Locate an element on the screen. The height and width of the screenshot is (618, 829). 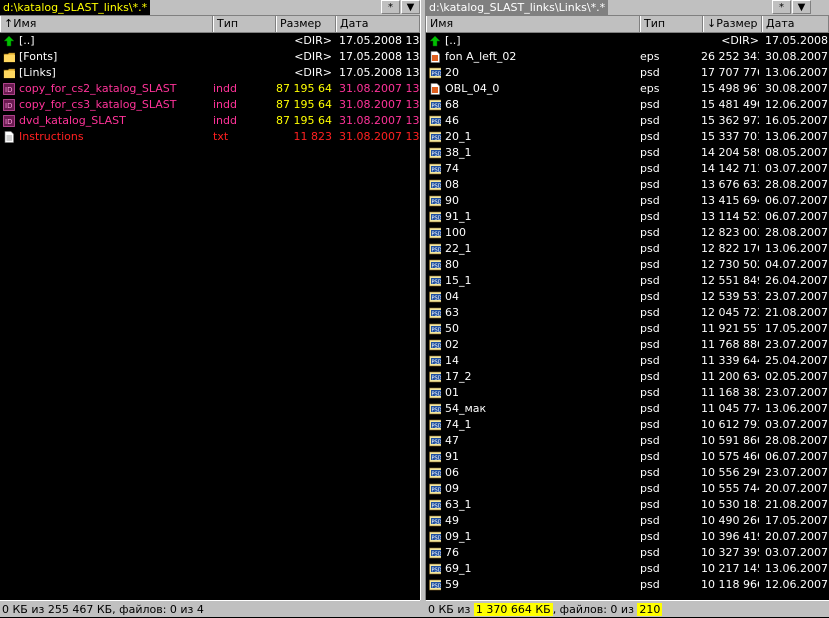
right-col-date: Дата is located at coordinates (795, 24).